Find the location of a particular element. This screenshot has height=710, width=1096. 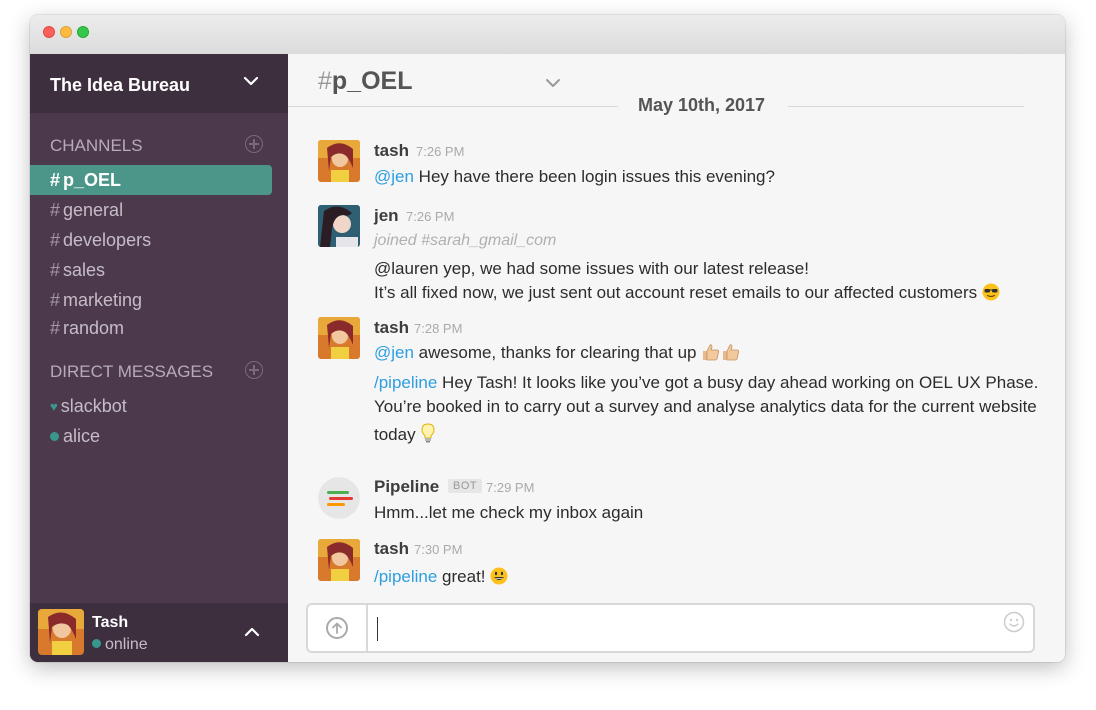

channel-title: #p_OEL is located at coordinates (365, 81).